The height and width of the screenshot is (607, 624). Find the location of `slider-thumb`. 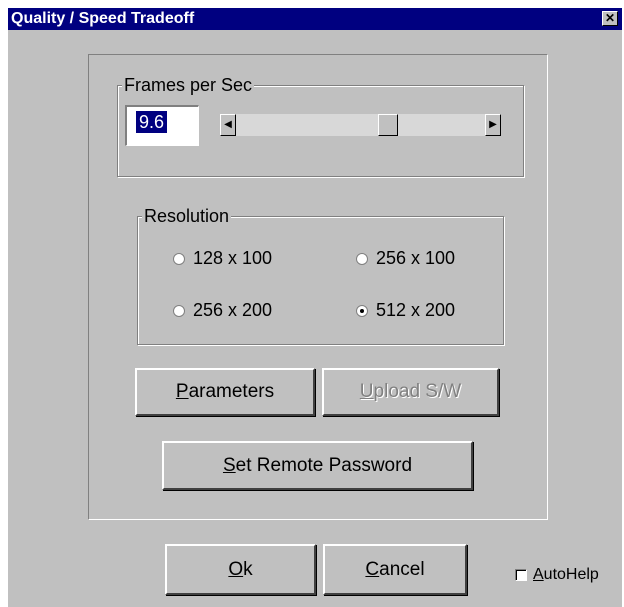

slider-thumb is located at coordinates (388, 125).